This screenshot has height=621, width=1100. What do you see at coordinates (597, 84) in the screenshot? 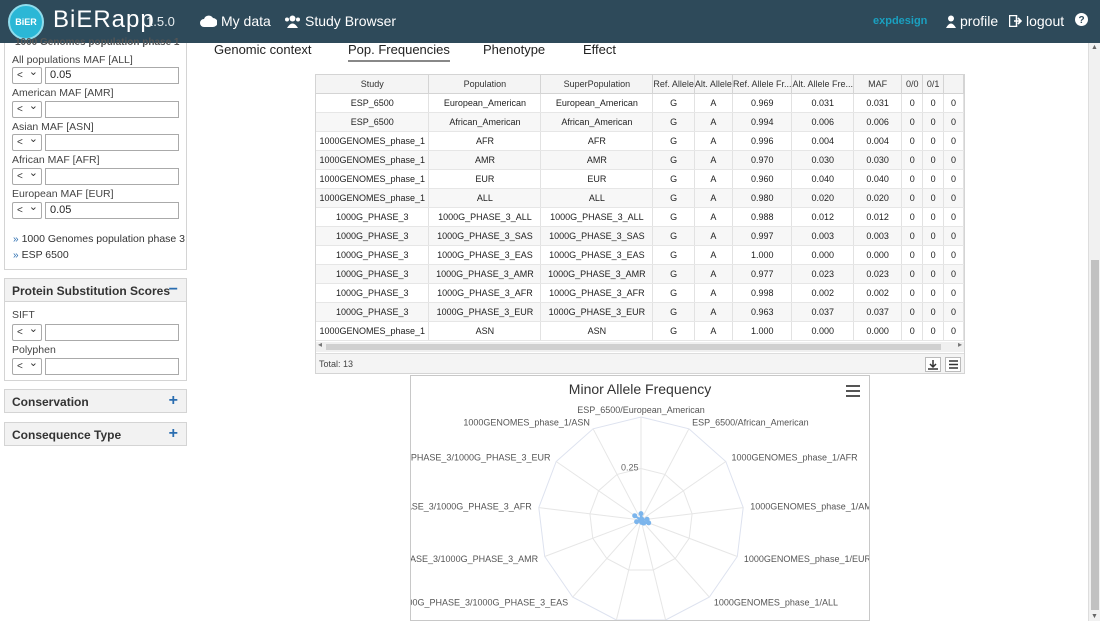
I see `column-header: SuperPopulation` at bounding box center [597, 84].